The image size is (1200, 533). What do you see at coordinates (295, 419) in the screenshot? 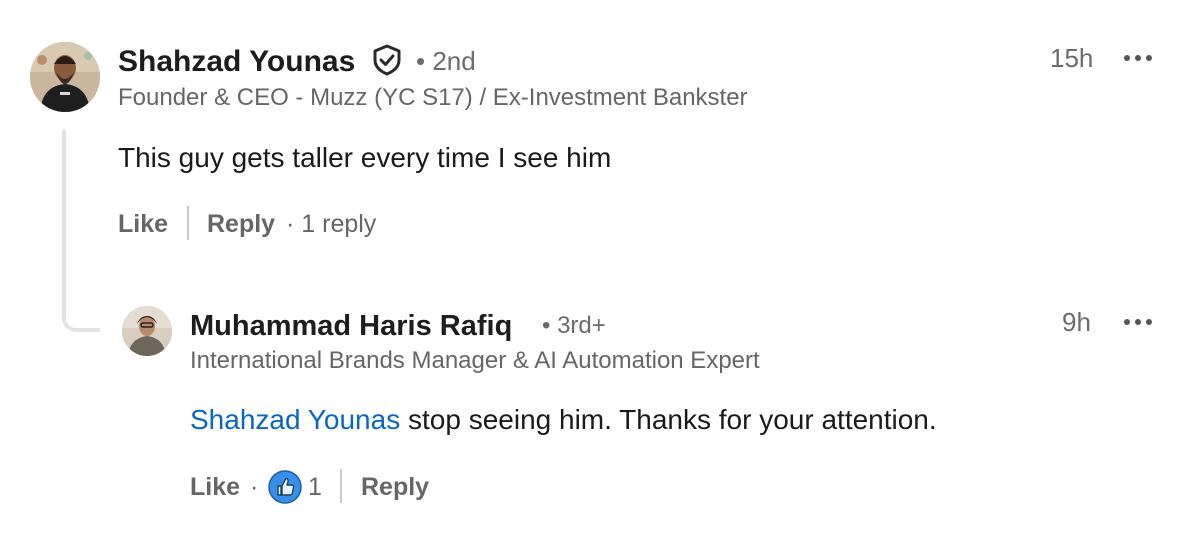
I see `mention-link: Shahzad Younas` at bounding box center [295, 419].